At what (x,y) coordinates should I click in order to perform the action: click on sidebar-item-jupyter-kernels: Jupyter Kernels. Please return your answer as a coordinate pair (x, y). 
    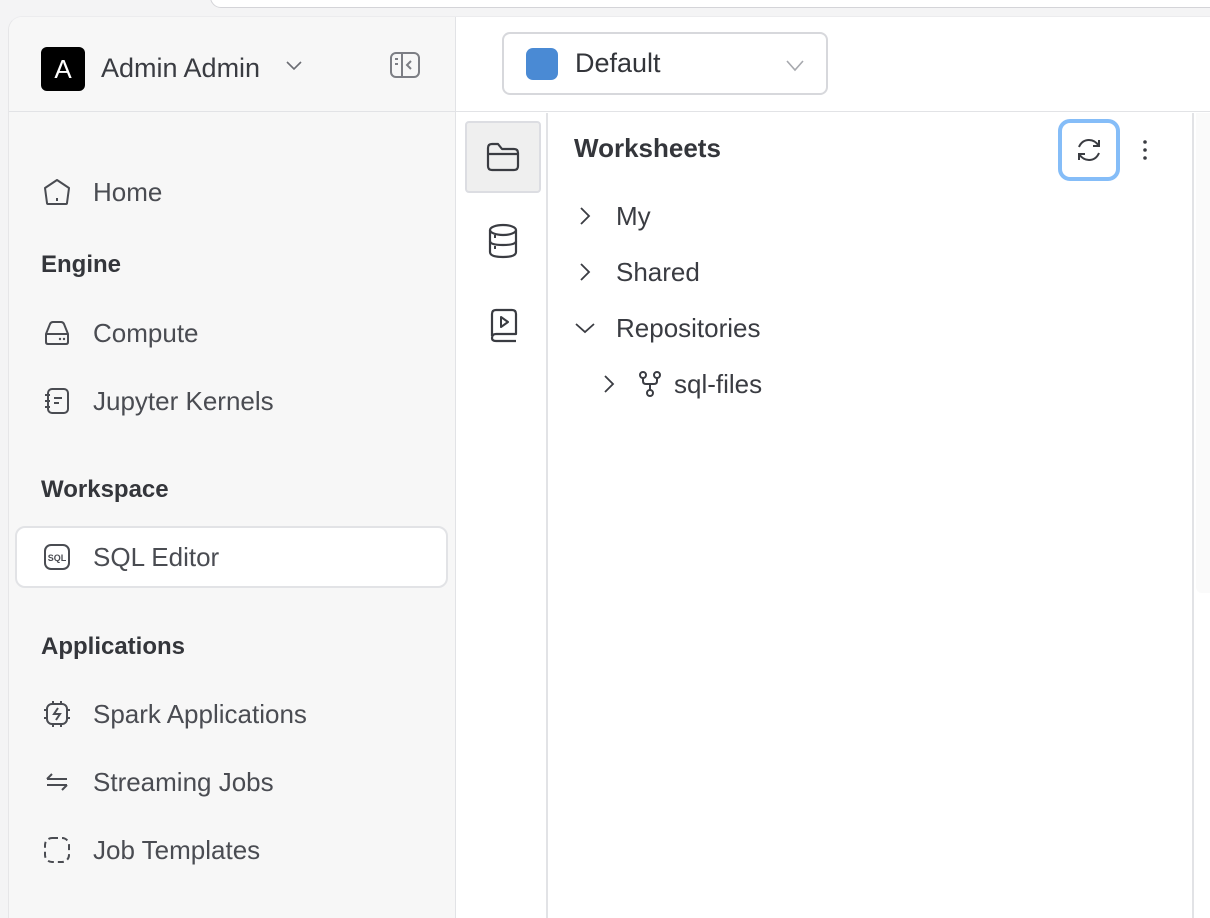
    Looking at the image, I should click on (231, 401).